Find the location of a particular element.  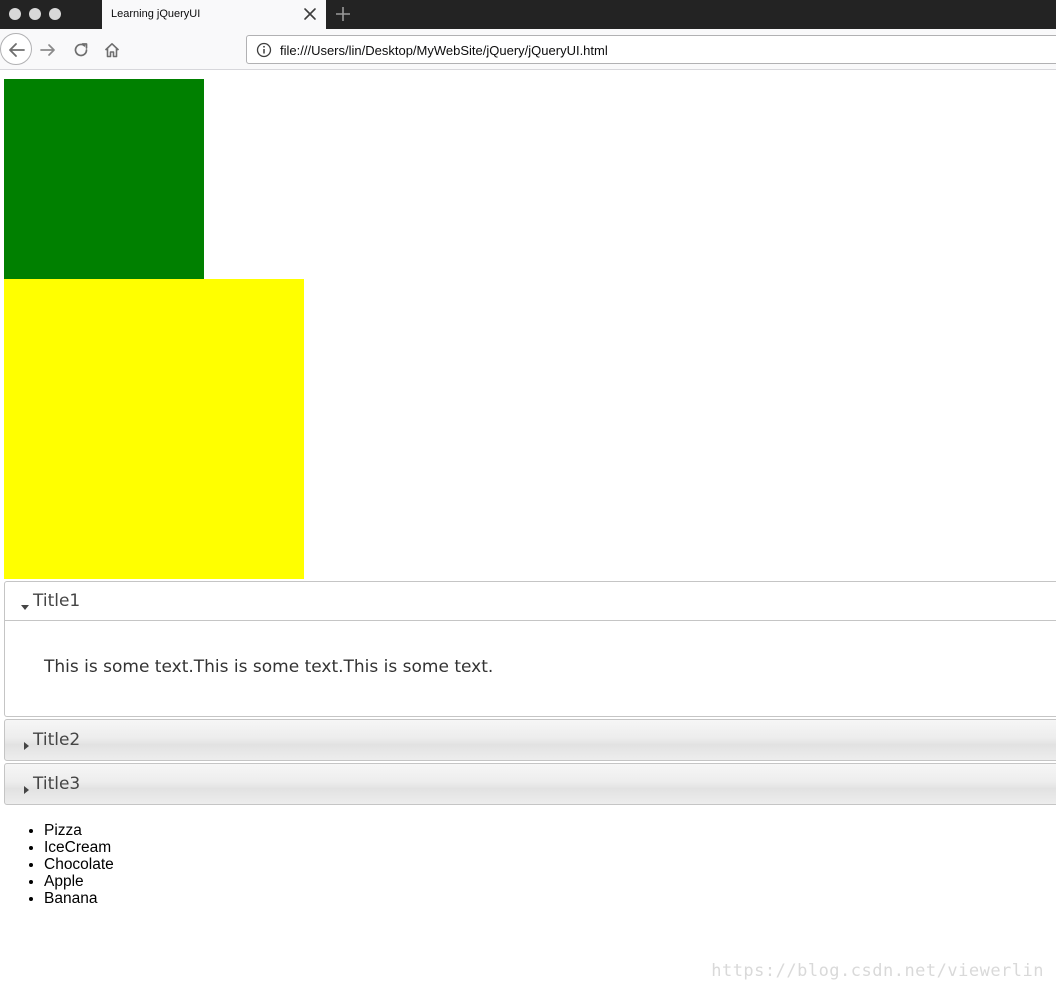

close-icon is located at coordinates (310, 14).